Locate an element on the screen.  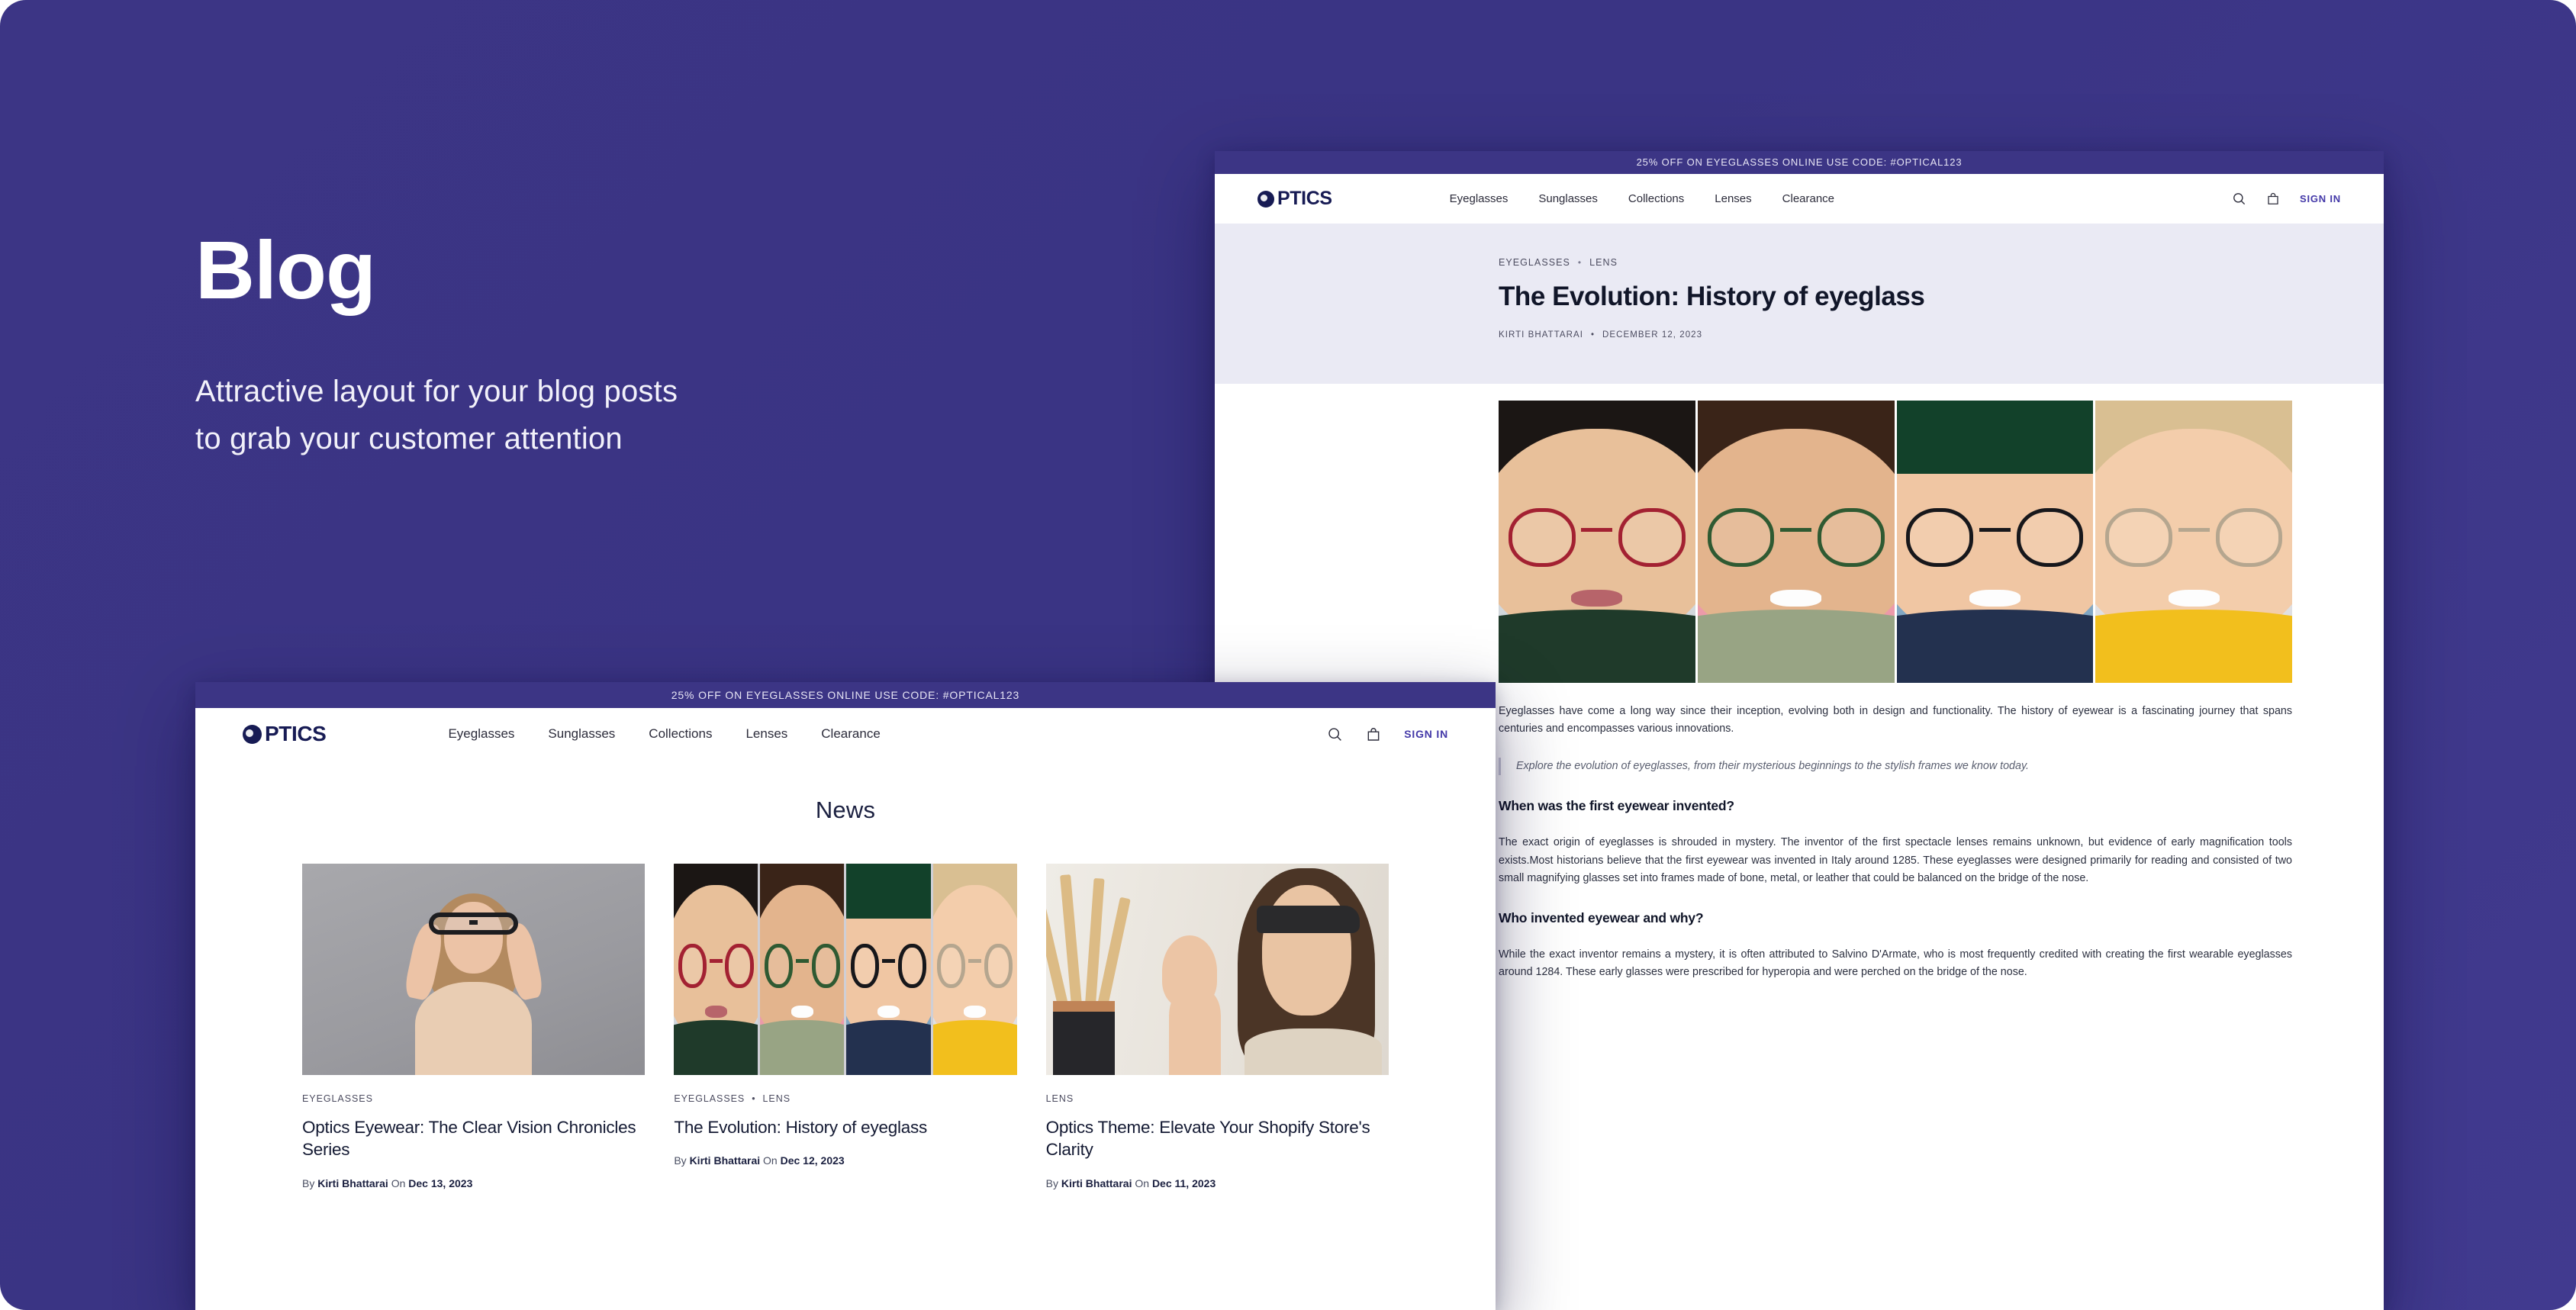
article-hero-image is located at coordinates (1895, 542).